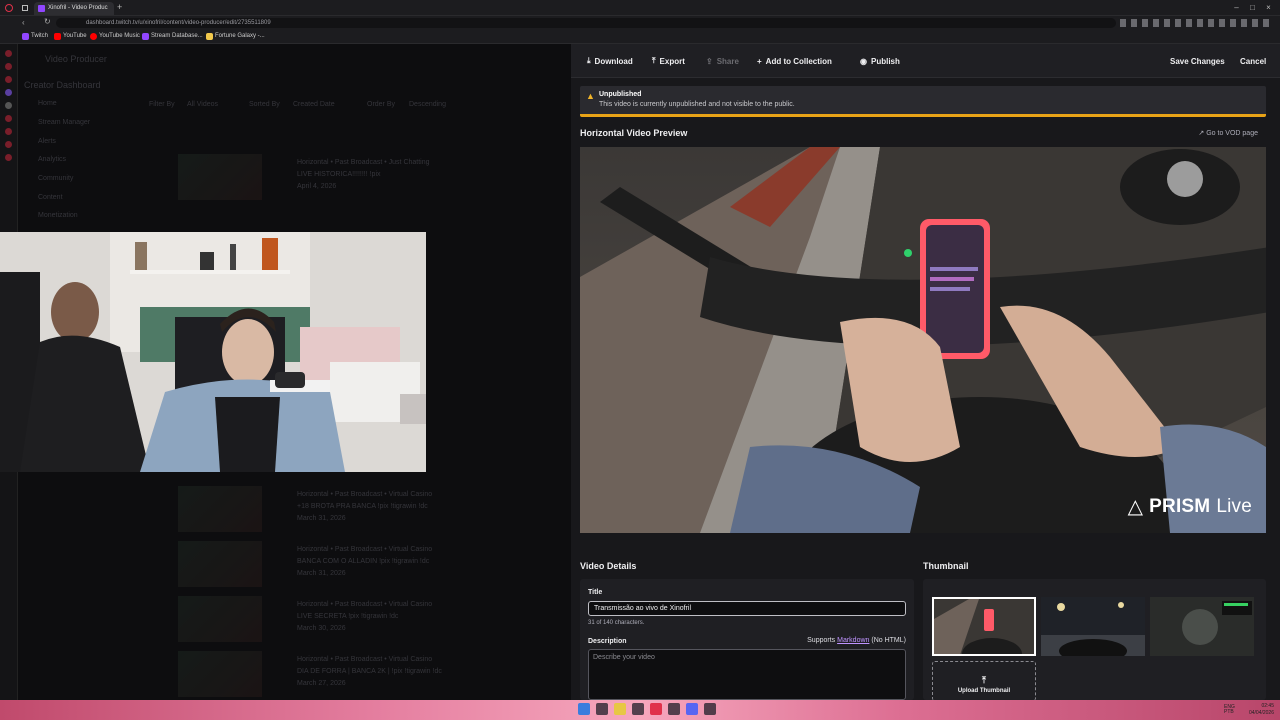 This screenshot has height=720, width=1280. I want to click on video-details-heading: Video Details, so click(608, 566).